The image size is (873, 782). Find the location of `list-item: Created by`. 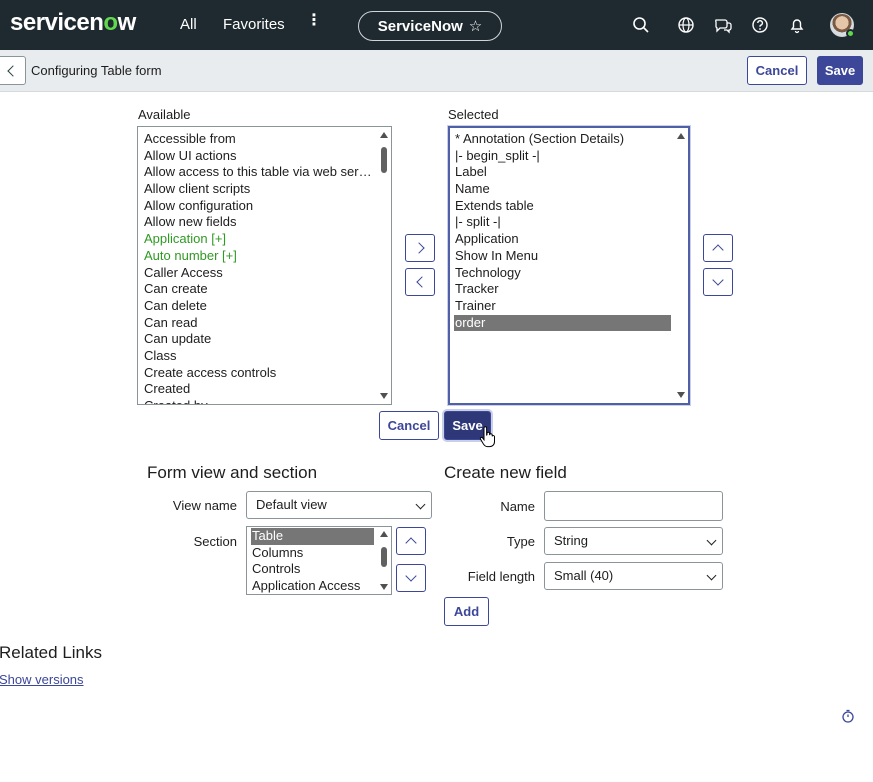

list-item: Created by is located at coordinates (259, 401).